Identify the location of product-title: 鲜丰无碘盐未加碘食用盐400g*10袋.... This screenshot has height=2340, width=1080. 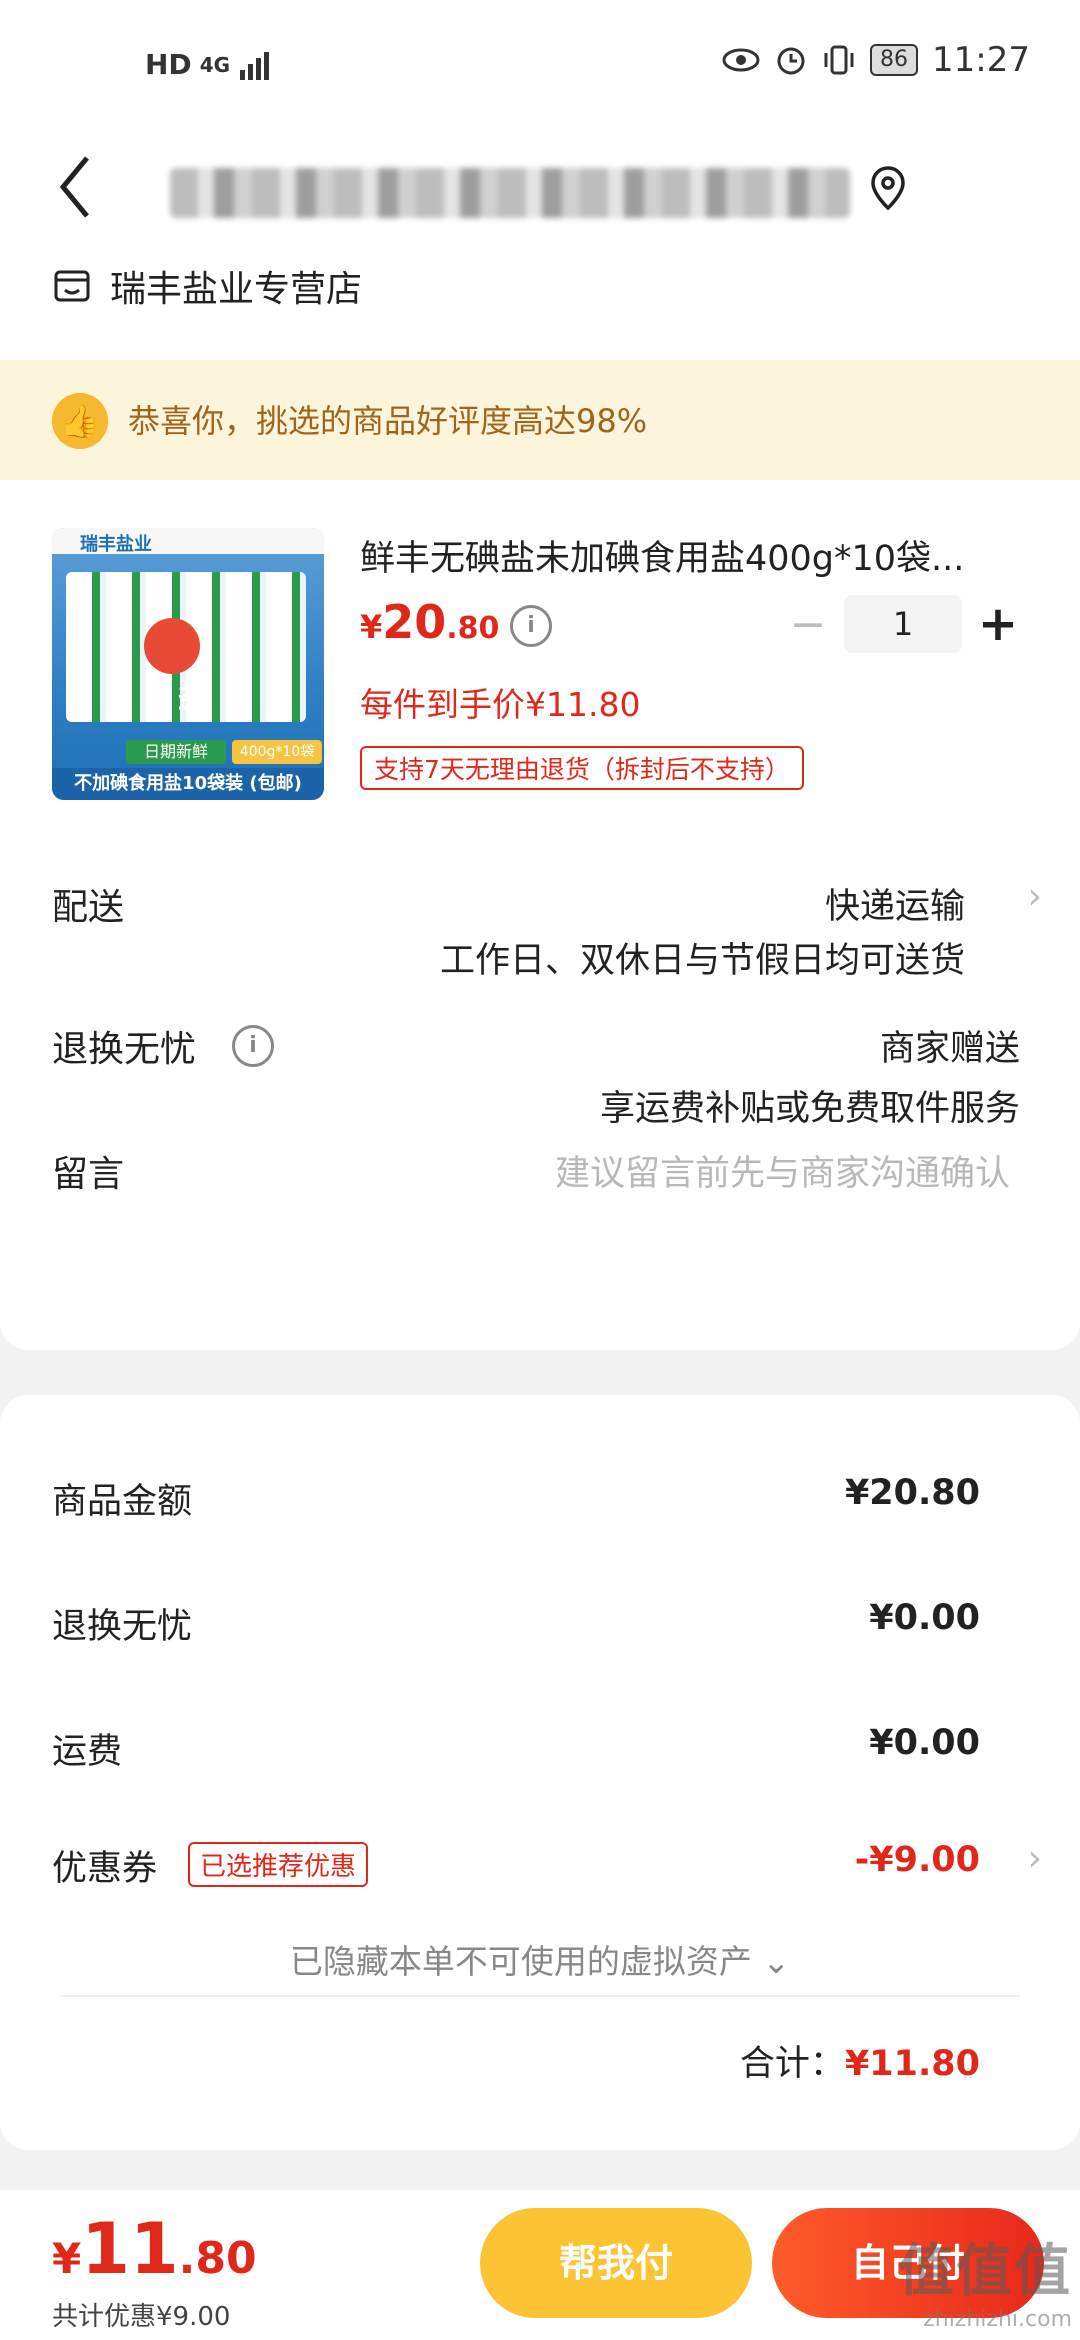
(685, 555).